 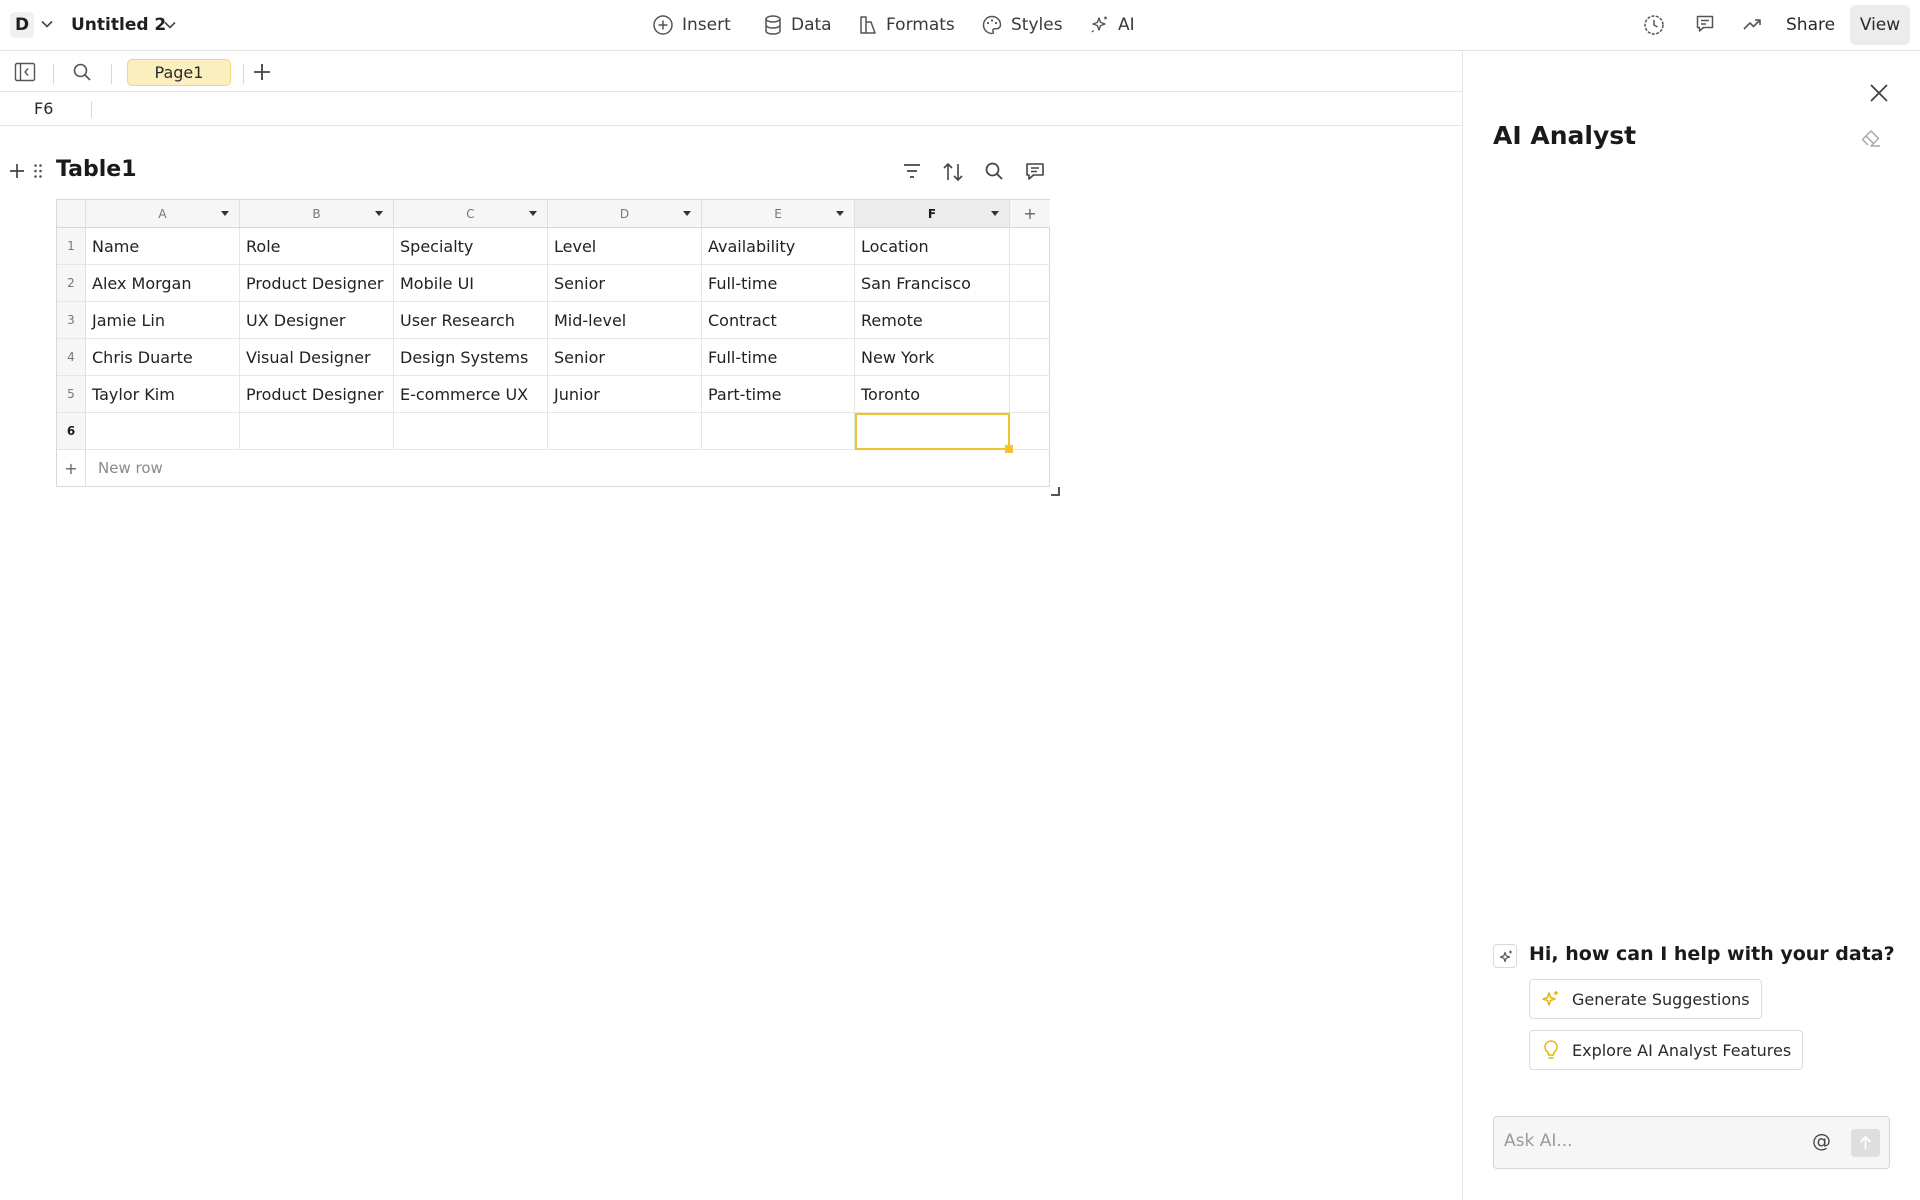 What do you see at coordinates (38, 171) in the screenshot?
I see `drag-handle-icon` at bounding box center [38, 171].